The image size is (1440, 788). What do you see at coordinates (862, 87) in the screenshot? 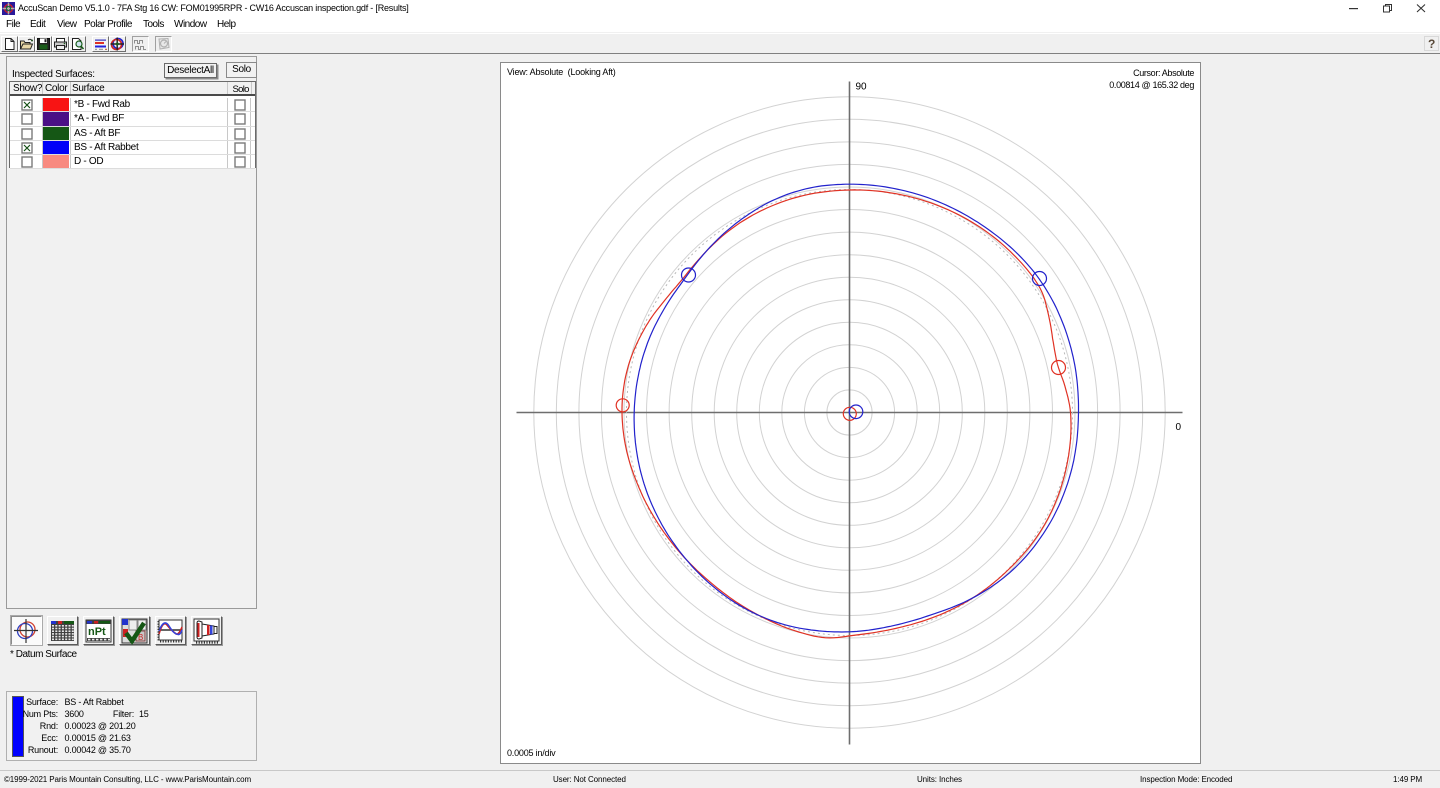
I see `svg-text: 90` at bounding box center [862, 87].